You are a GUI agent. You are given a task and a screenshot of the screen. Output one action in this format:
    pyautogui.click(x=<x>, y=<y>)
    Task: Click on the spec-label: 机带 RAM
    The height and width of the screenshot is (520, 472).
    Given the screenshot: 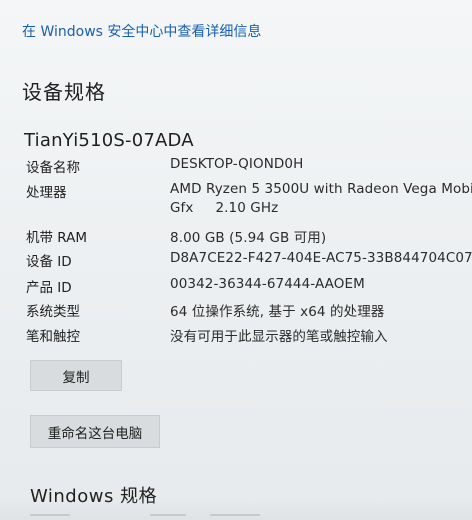 What is the action you would take?
    pyautogui.click(x=57, y=238)
    